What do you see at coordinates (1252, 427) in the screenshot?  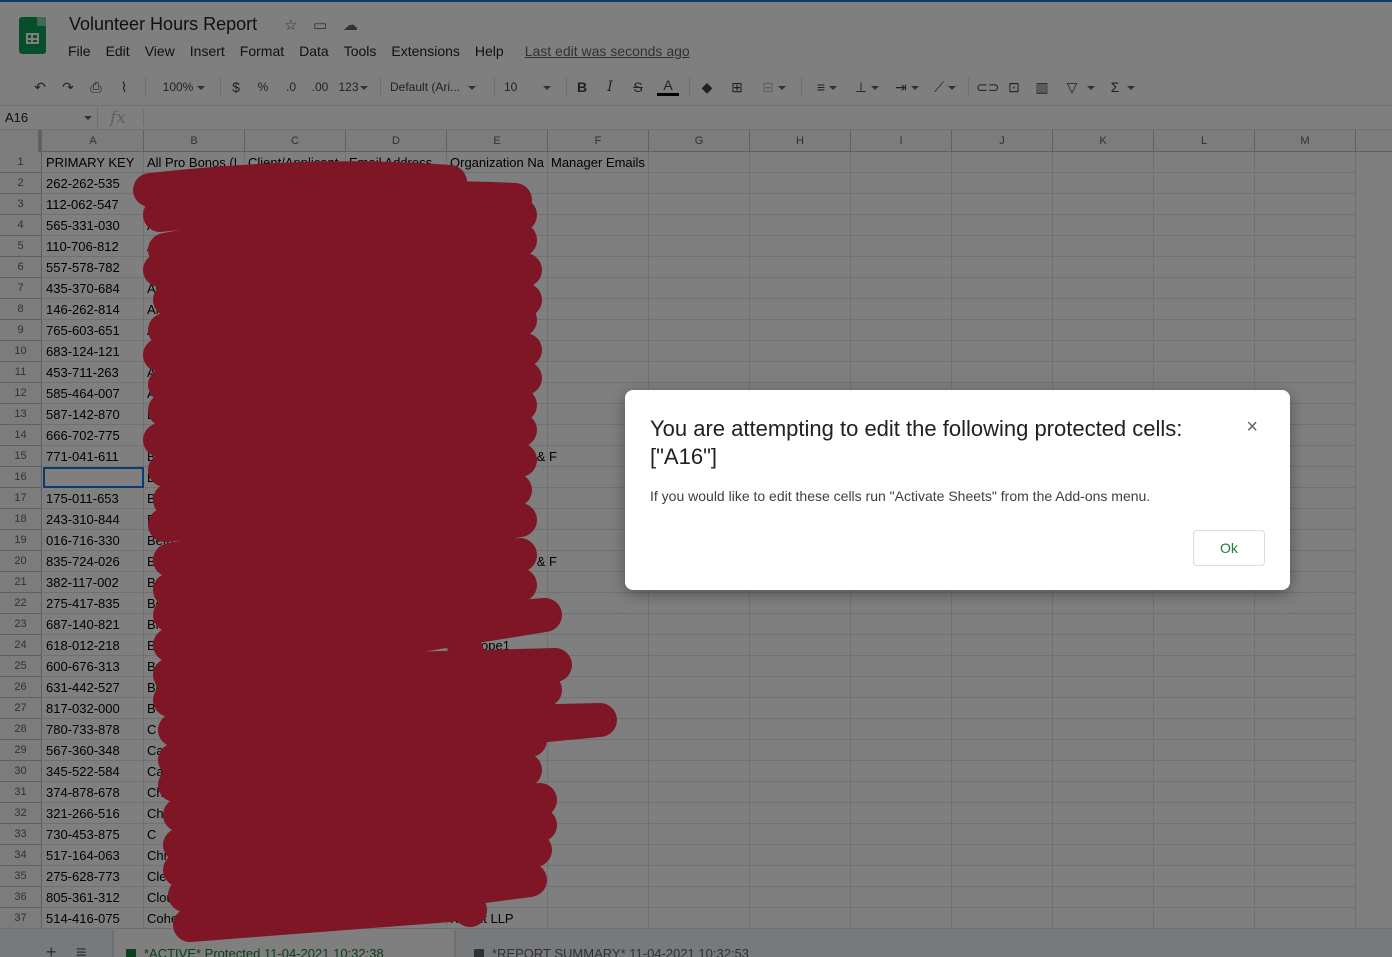 I see `close-icon: ×` at bounding box center [1252, 427].